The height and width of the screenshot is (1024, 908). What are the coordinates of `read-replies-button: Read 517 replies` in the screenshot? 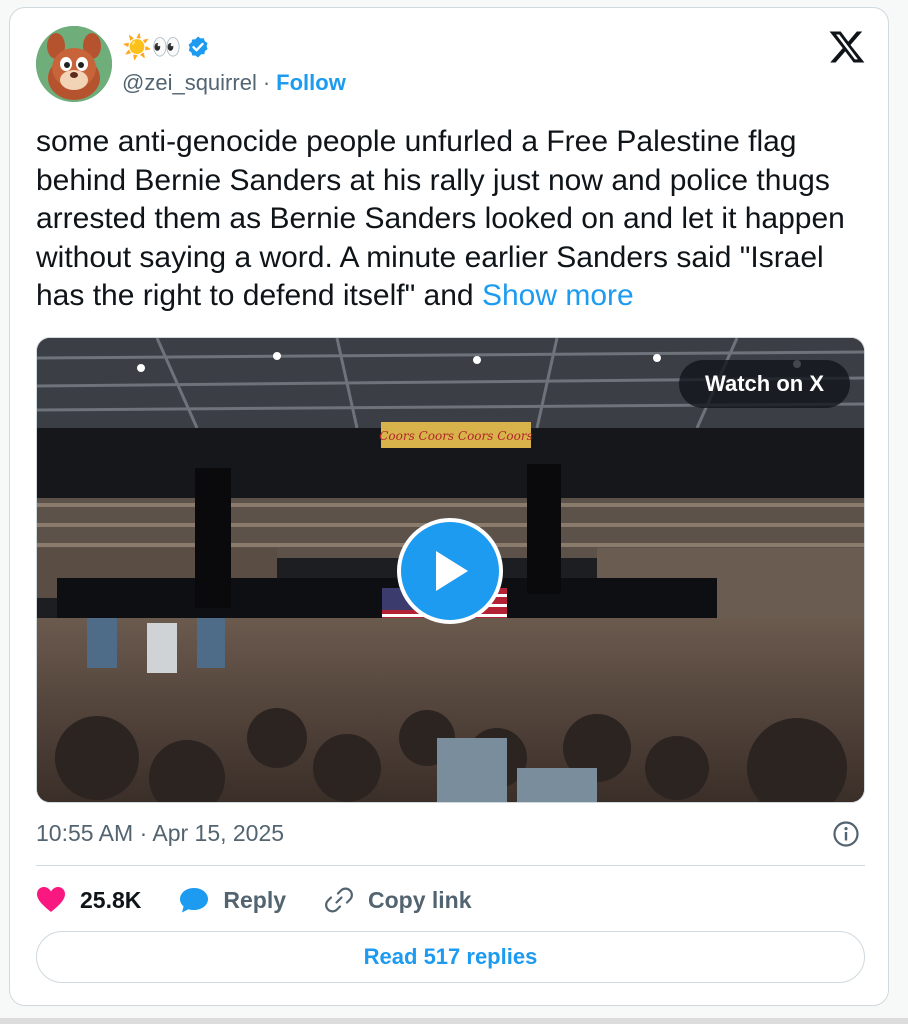 It's located at (450, 957).